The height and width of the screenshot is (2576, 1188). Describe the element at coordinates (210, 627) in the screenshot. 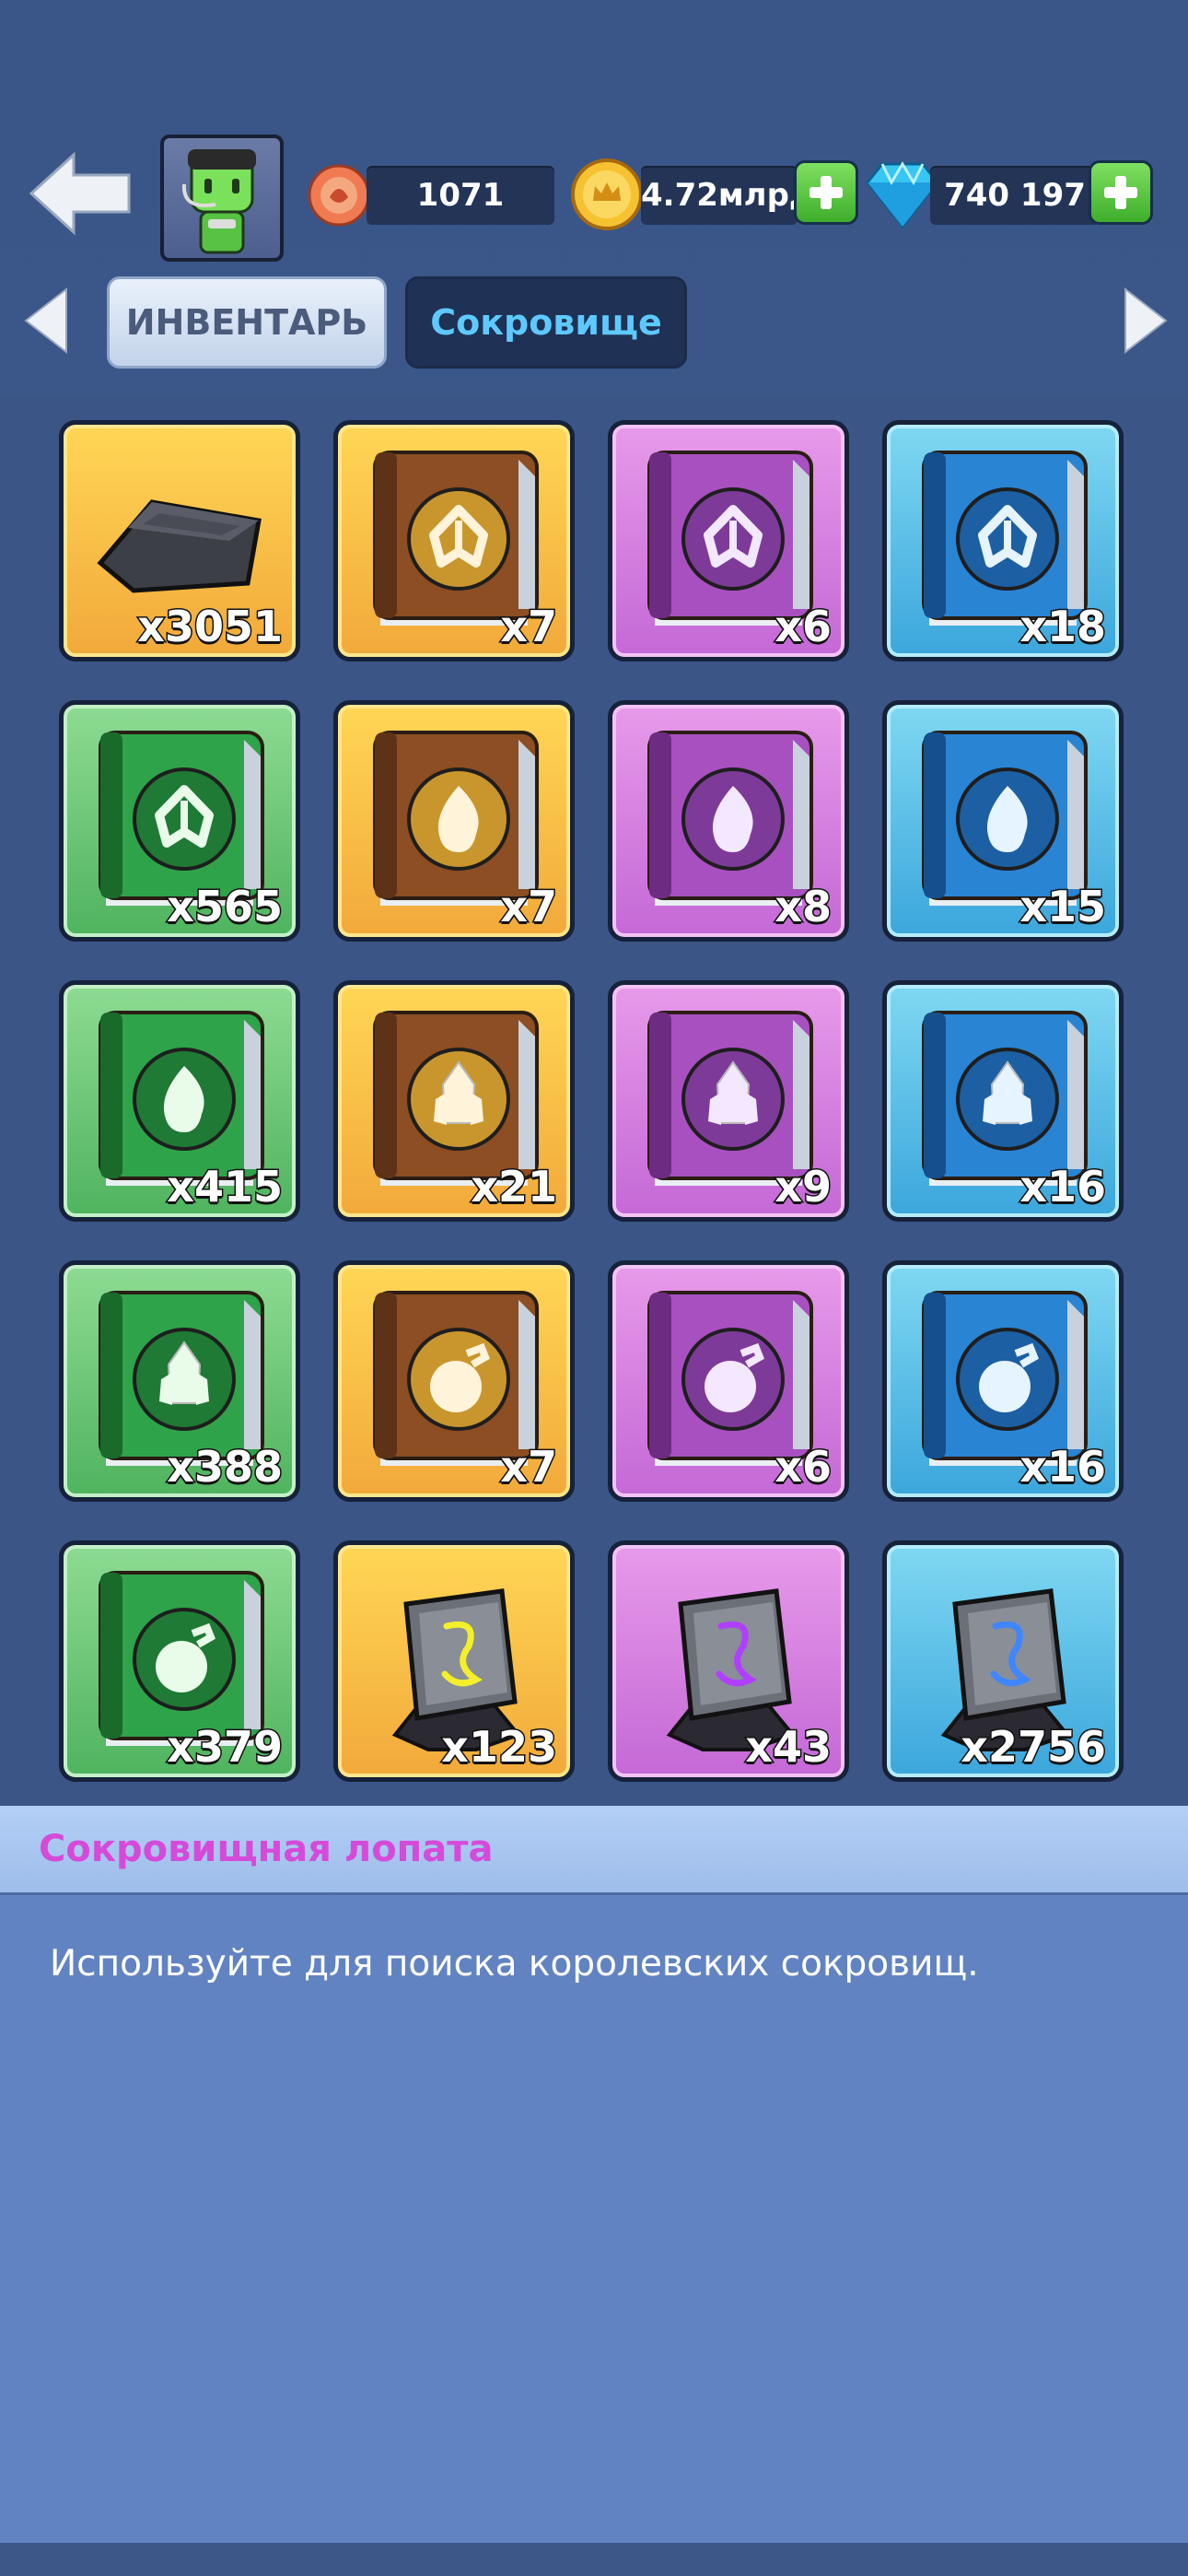

I see `item-count: x3051` at that location.